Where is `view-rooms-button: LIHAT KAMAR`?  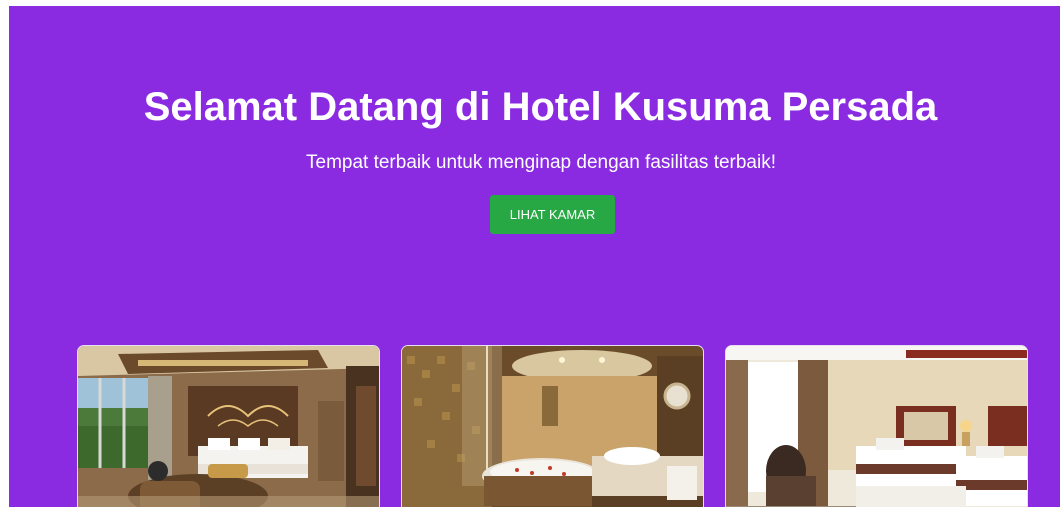 view-rooms-button: LIHAT KAMAR is located at coordinates (552, 214).